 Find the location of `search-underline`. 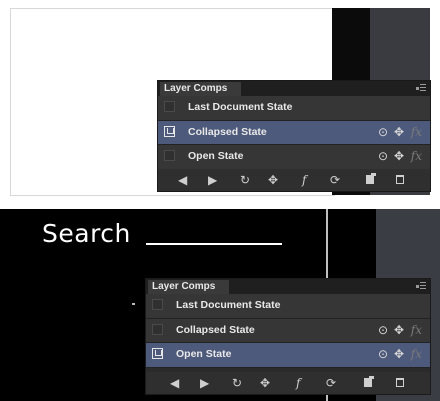

search-underline is located at coordinates (214, 244).